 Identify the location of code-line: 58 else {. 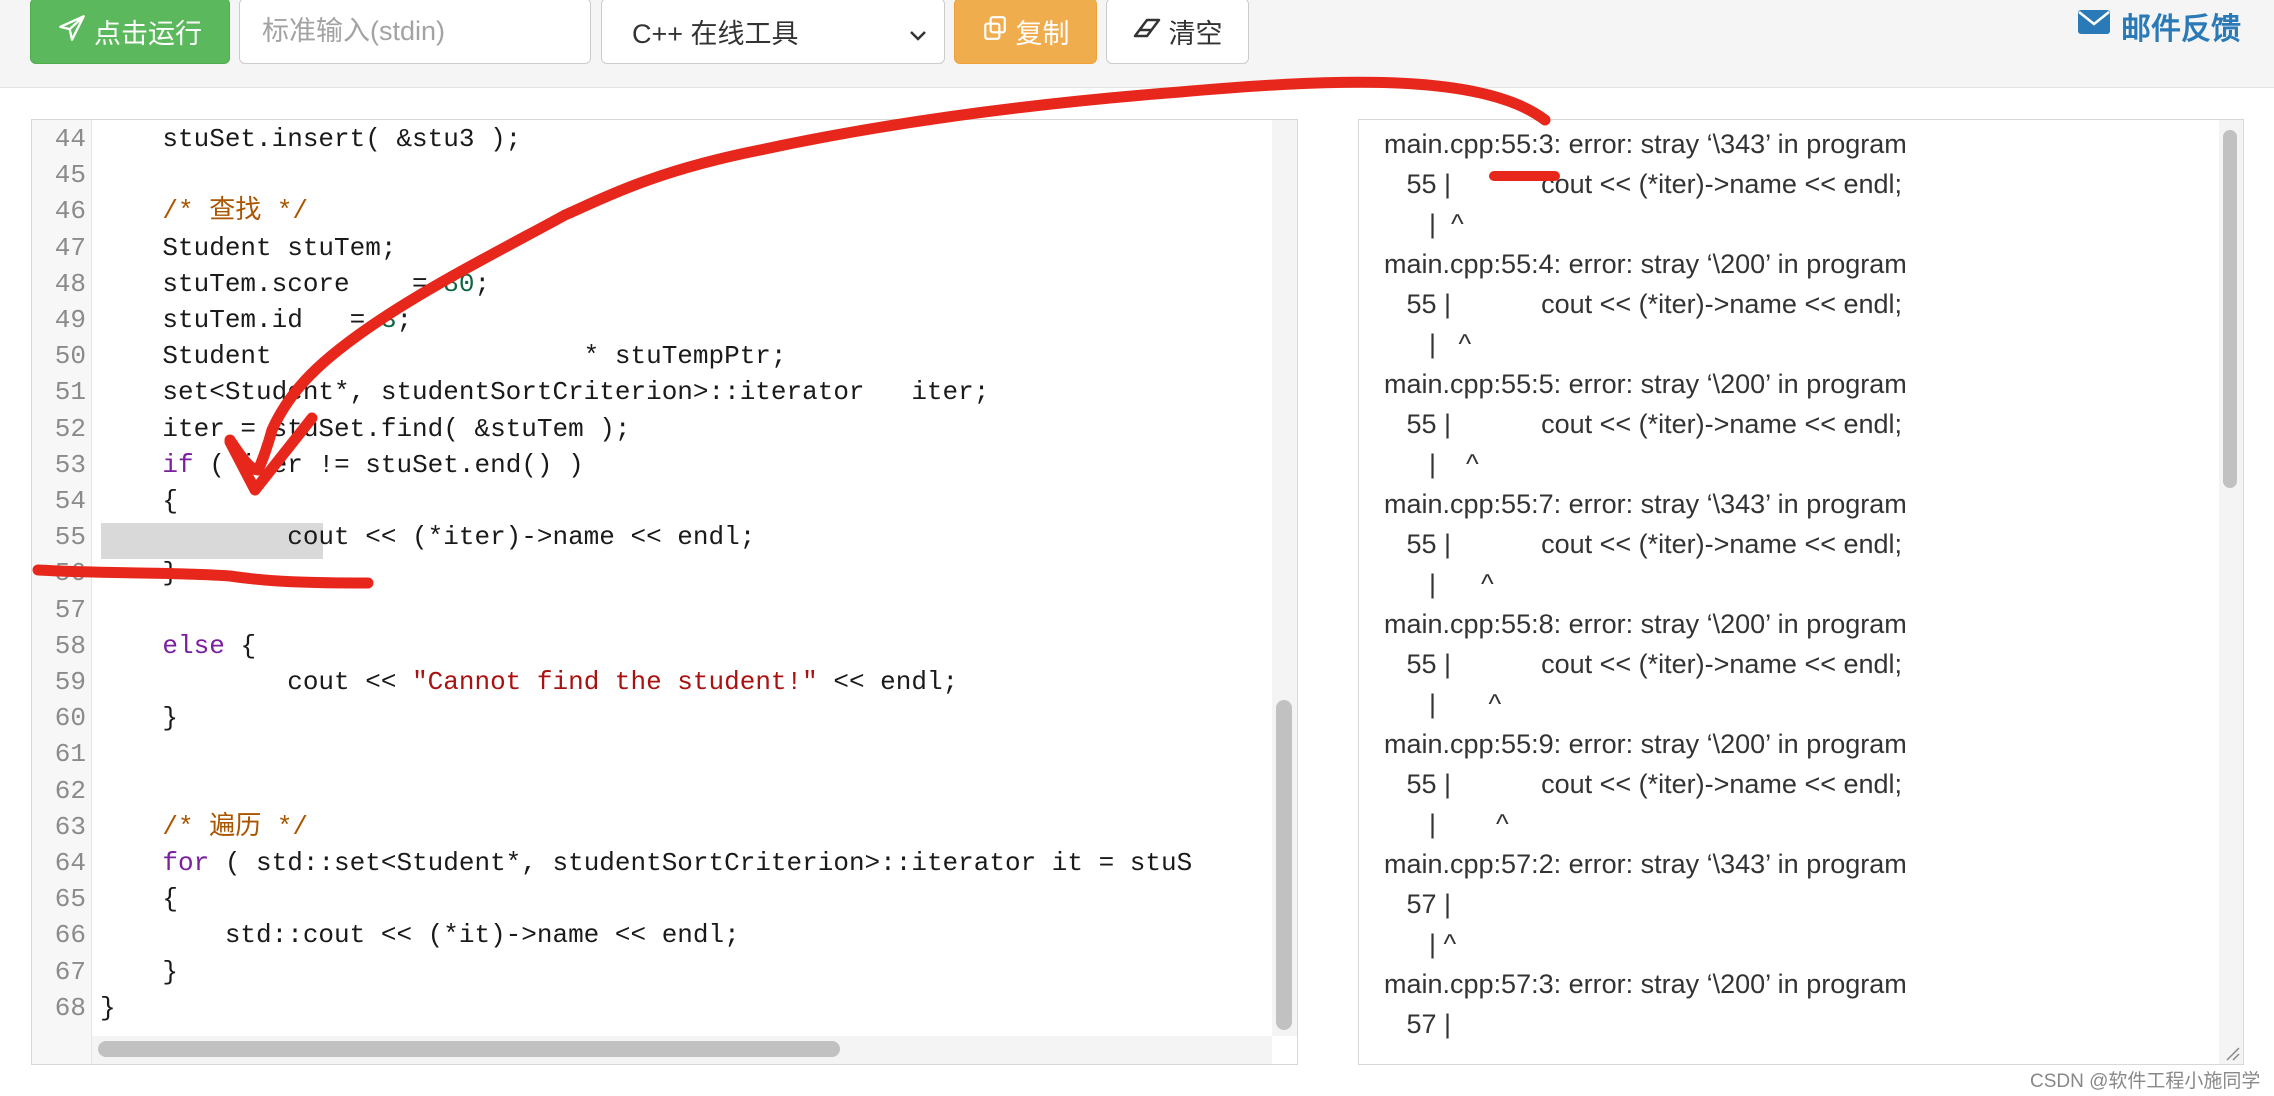
(652, 646).